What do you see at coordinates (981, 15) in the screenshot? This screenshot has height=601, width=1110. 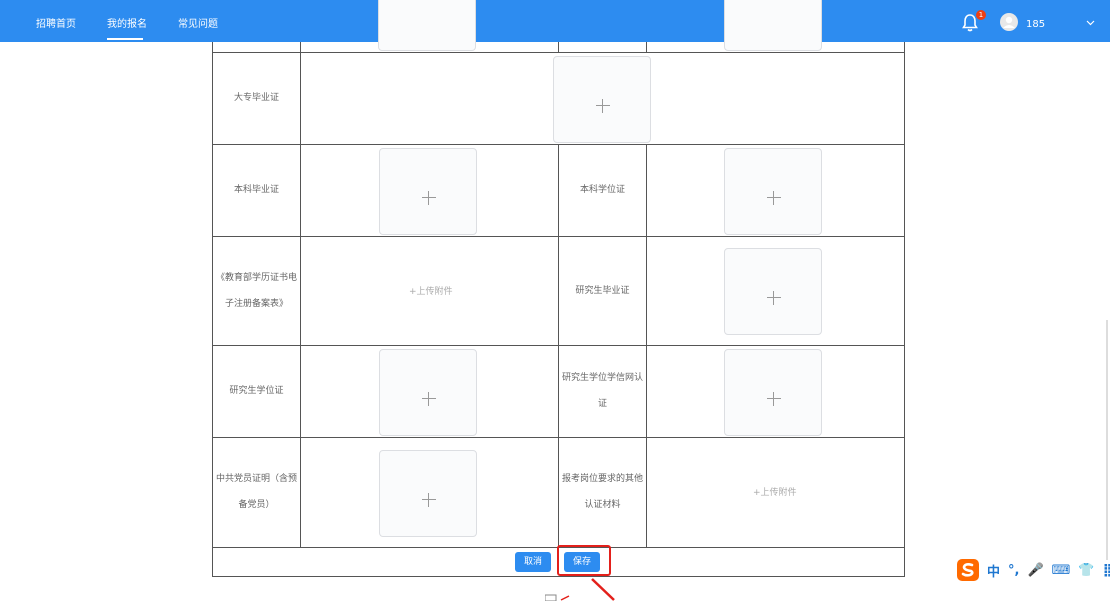 I see `notification-badge: 1` at bounding box center [981, 15].